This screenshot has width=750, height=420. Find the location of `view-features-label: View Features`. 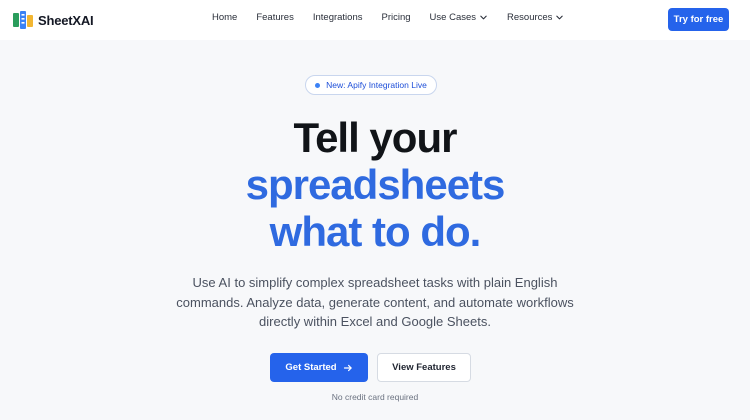

view-features-label: View Features is located at coordinates (424, 367).